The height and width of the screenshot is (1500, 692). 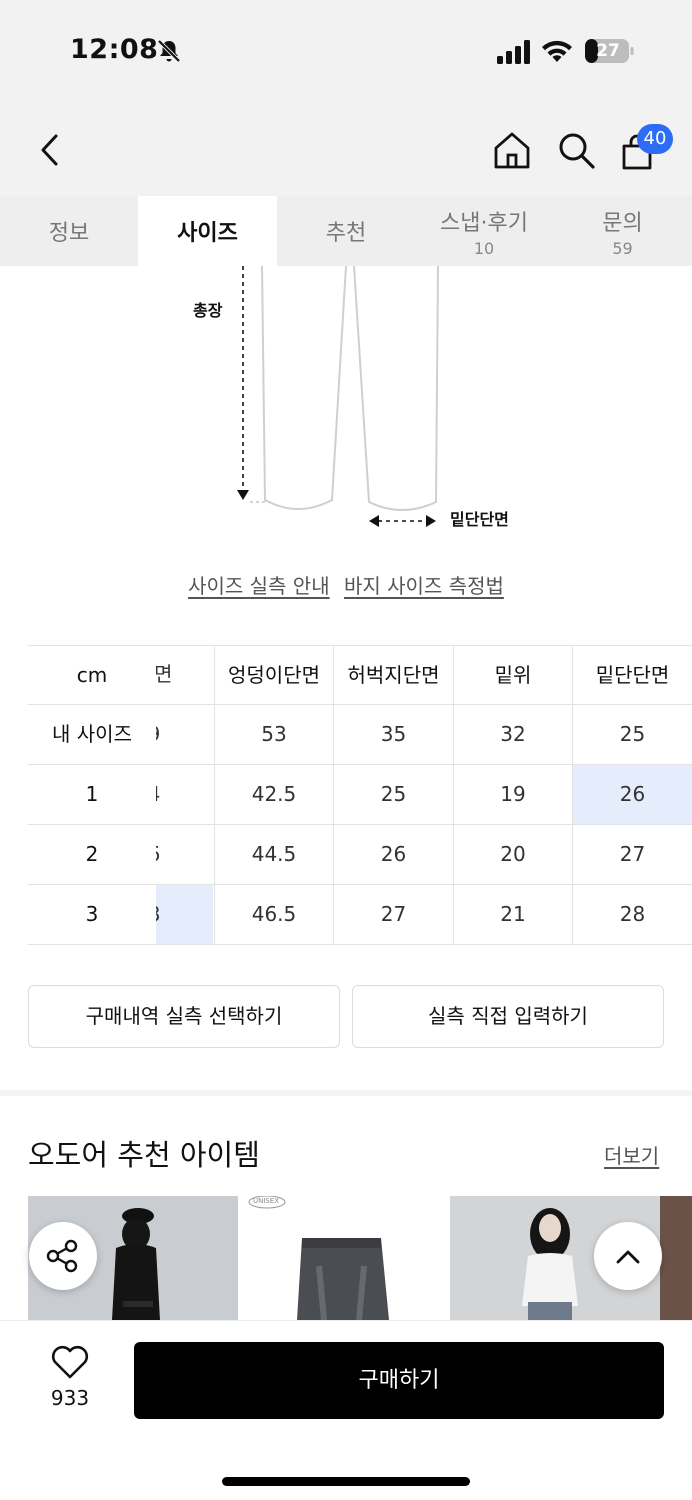 I want to click on product-image-jeans, so click(x=344, y=1258).